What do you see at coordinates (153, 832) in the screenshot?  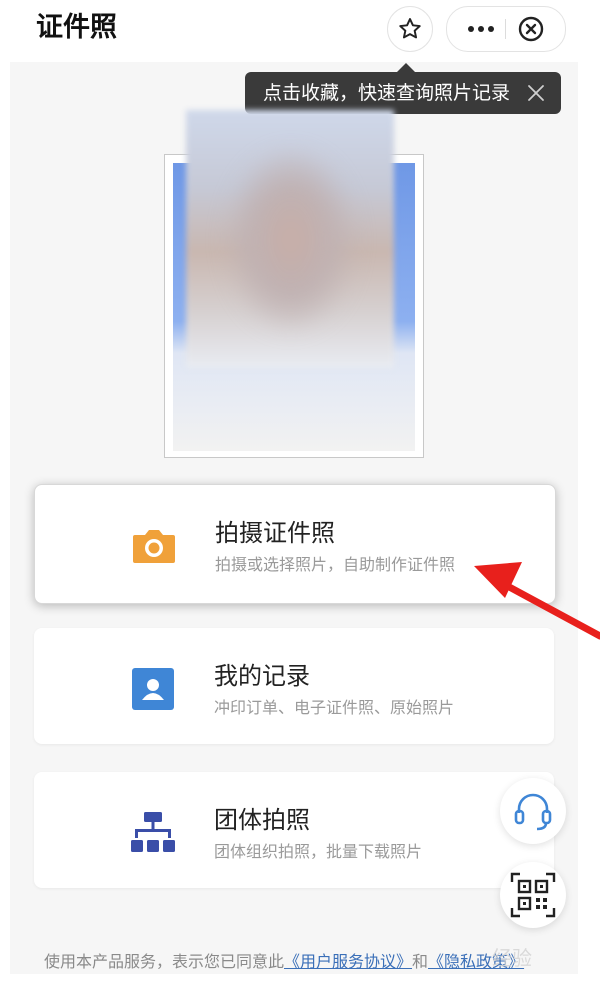 I see `org-chart-icon` at bounding box center [153, 832].